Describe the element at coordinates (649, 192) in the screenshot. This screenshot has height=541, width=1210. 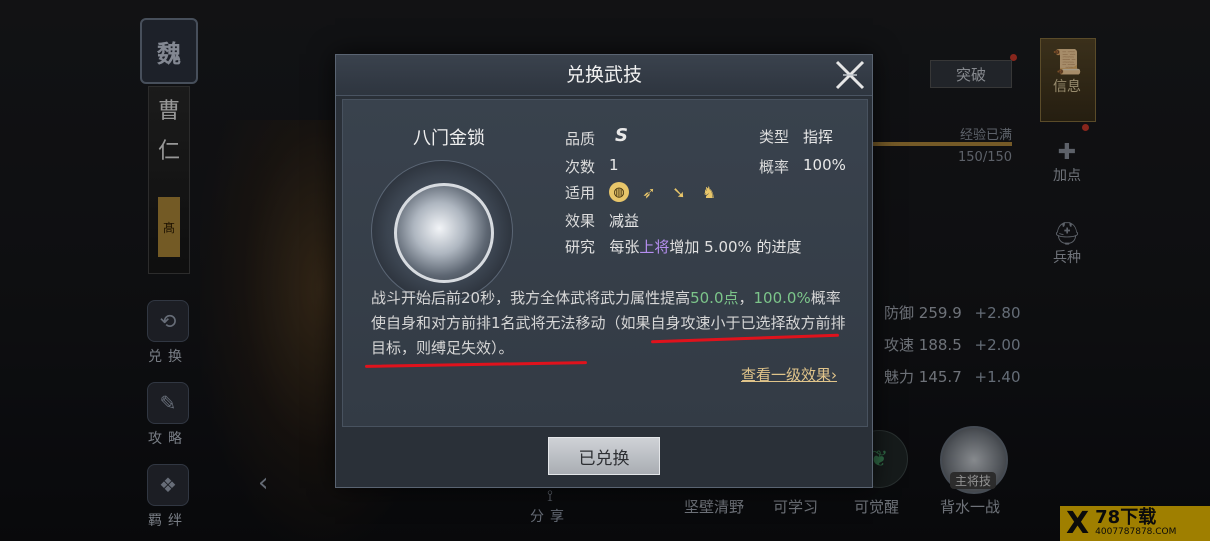
I see `bow-icon: ➶` at that location.